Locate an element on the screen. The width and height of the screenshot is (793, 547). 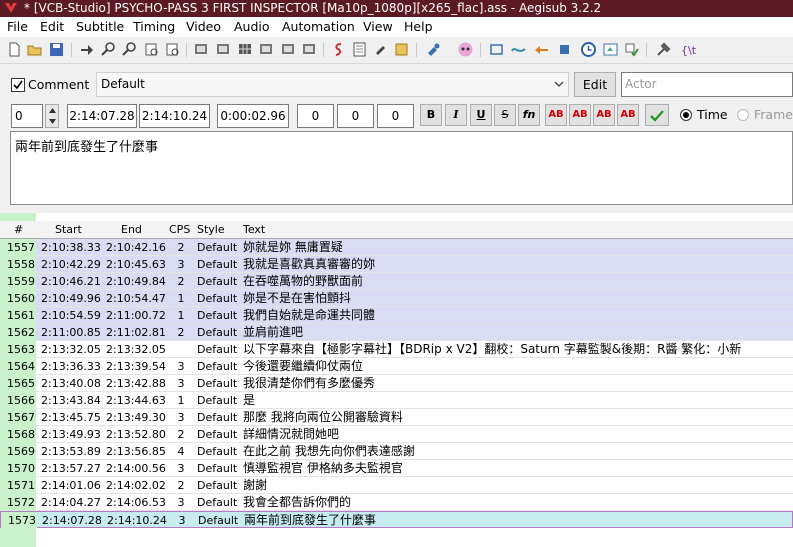
menu-audio: Audio is located at coordinates (252, 26).